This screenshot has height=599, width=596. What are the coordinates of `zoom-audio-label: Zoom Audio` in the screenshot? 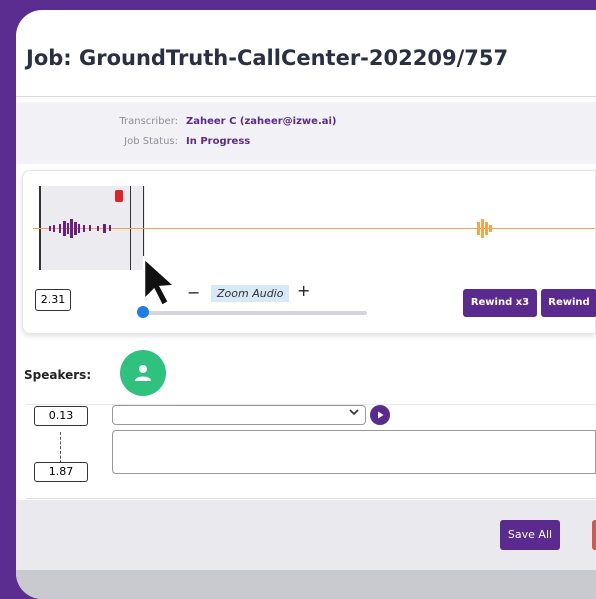 It's located at (250, 293).